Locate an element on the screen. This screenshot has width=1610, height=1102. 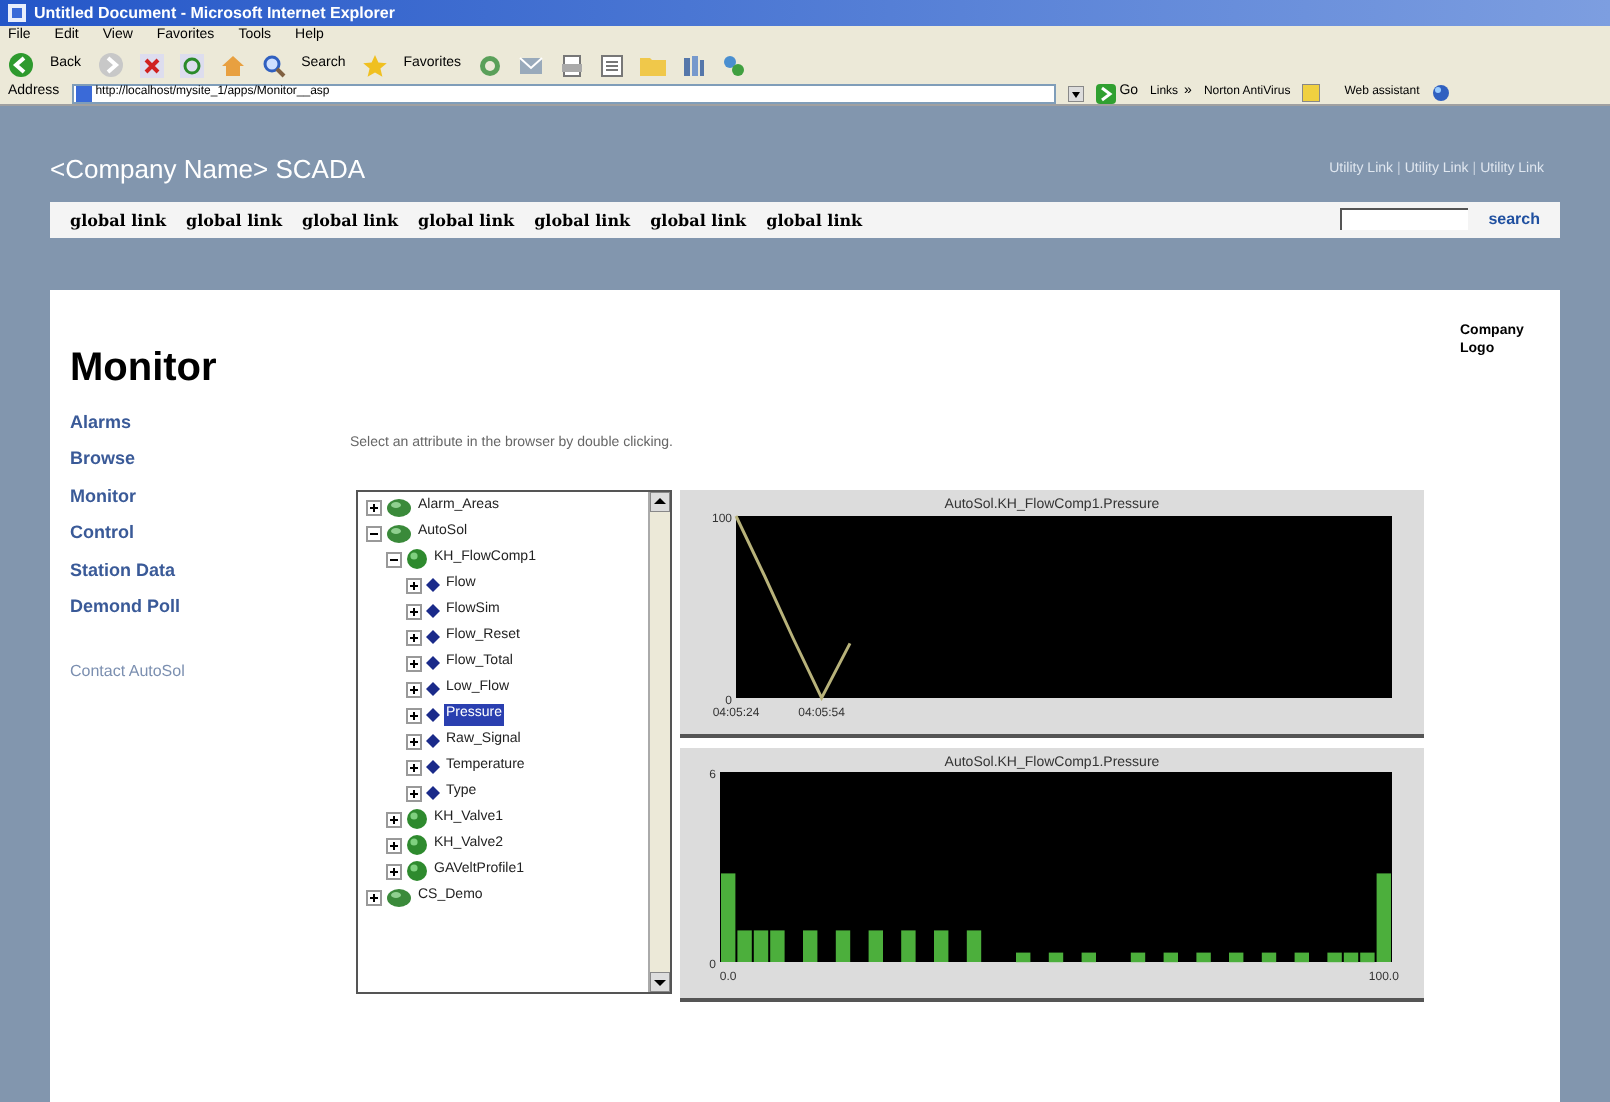
nav-link: Station Data is located at coordinates (200, 570).